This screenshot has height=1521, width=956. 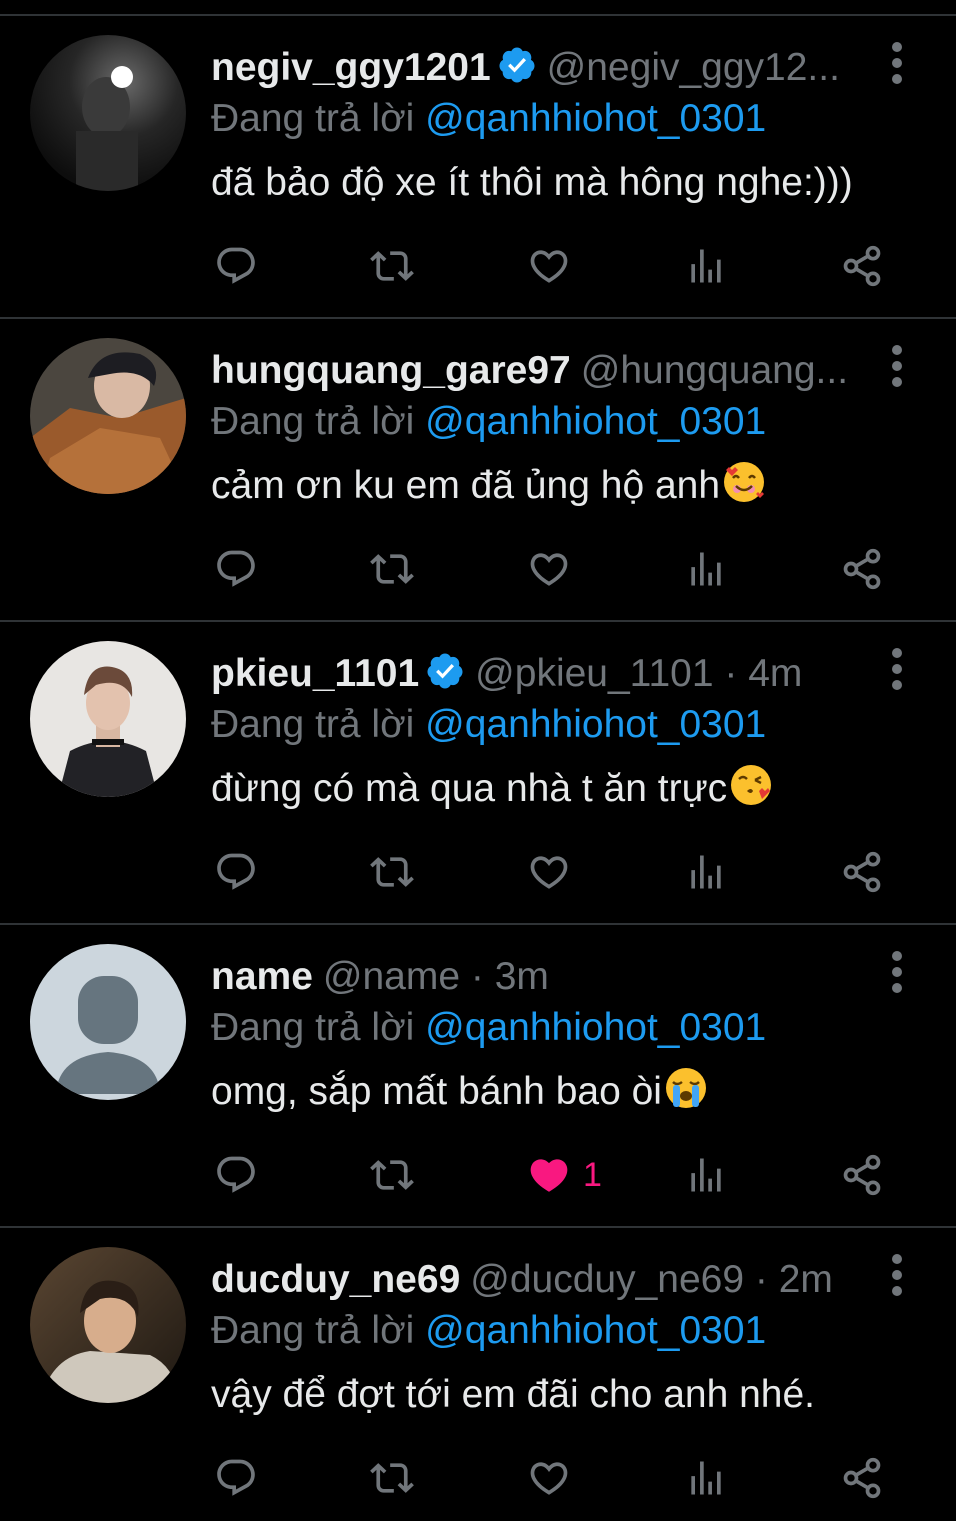 I want to click on tweet-text: đừng có mà qua nhà t ăn trực, so click(x=492, y=789).